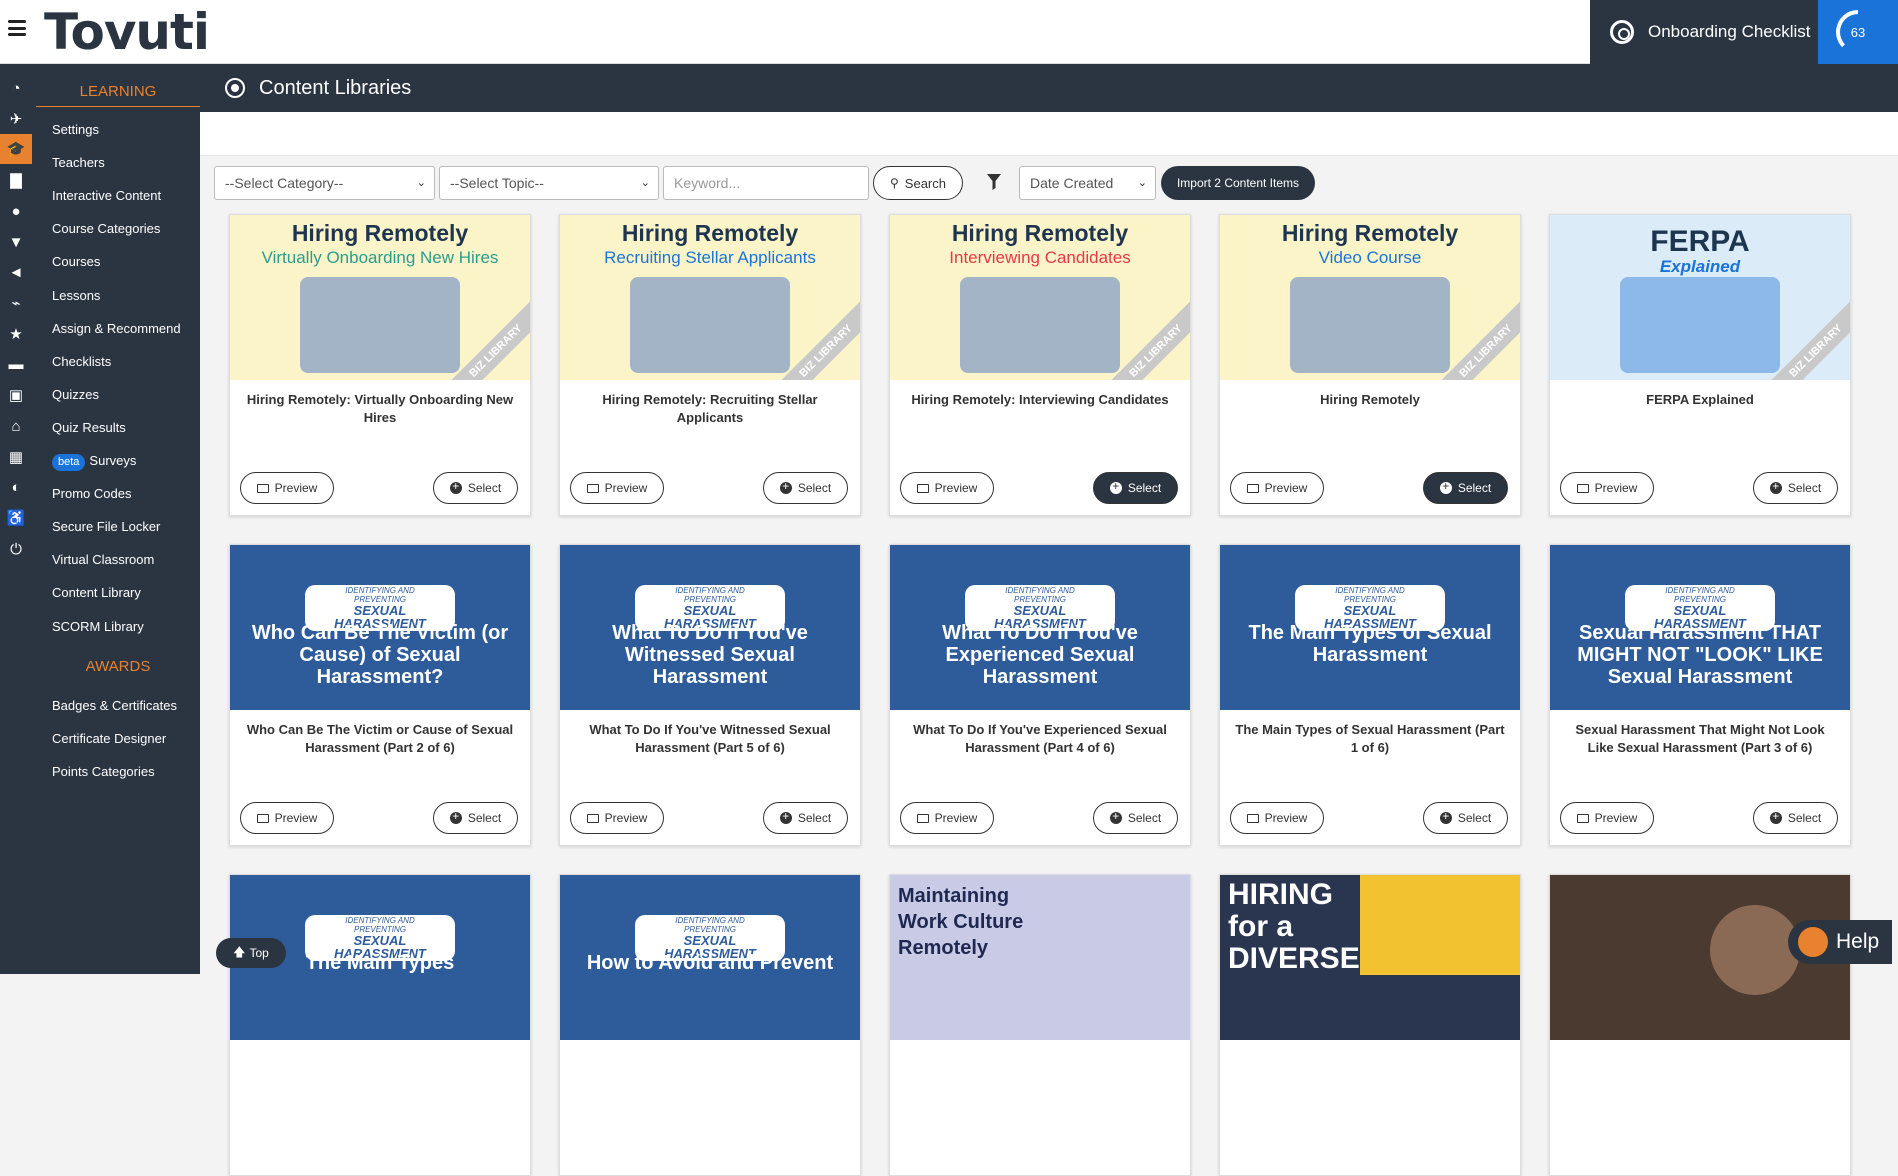  I want to click on sidebar-item-assign-recommend: Assign & Recommend, so click(116, 328).